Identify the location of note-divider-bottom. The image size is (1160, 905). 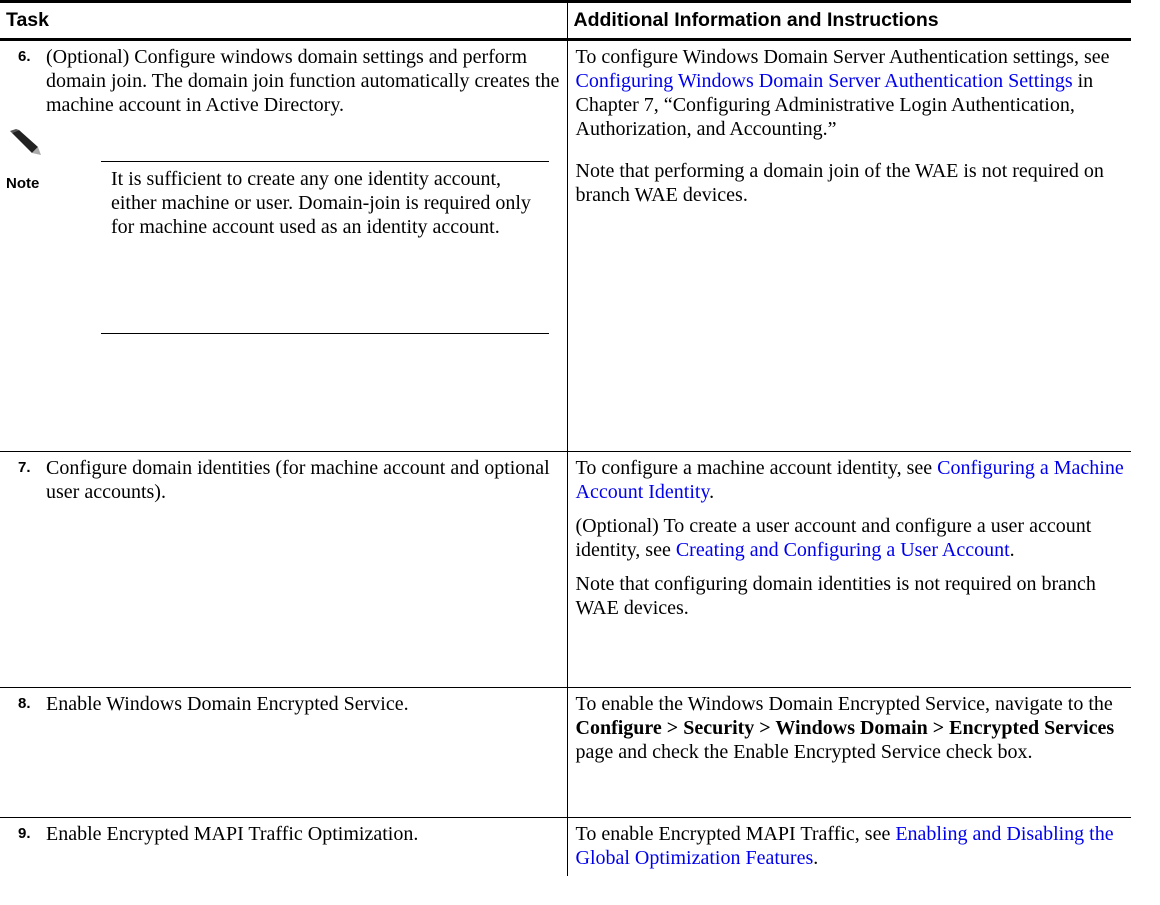
(325, 333).